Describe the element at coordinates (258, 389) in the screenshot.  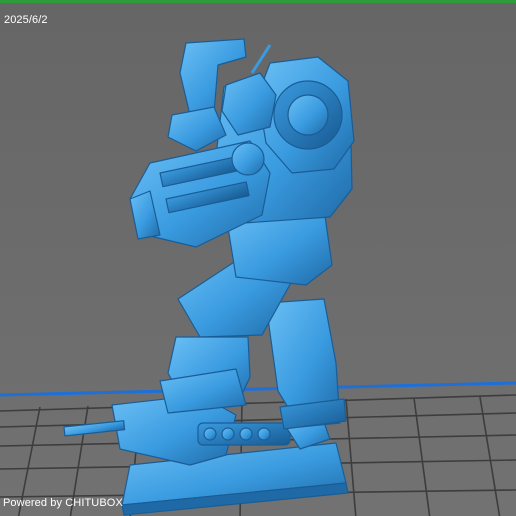
I see `build-plate-edge` at that location.